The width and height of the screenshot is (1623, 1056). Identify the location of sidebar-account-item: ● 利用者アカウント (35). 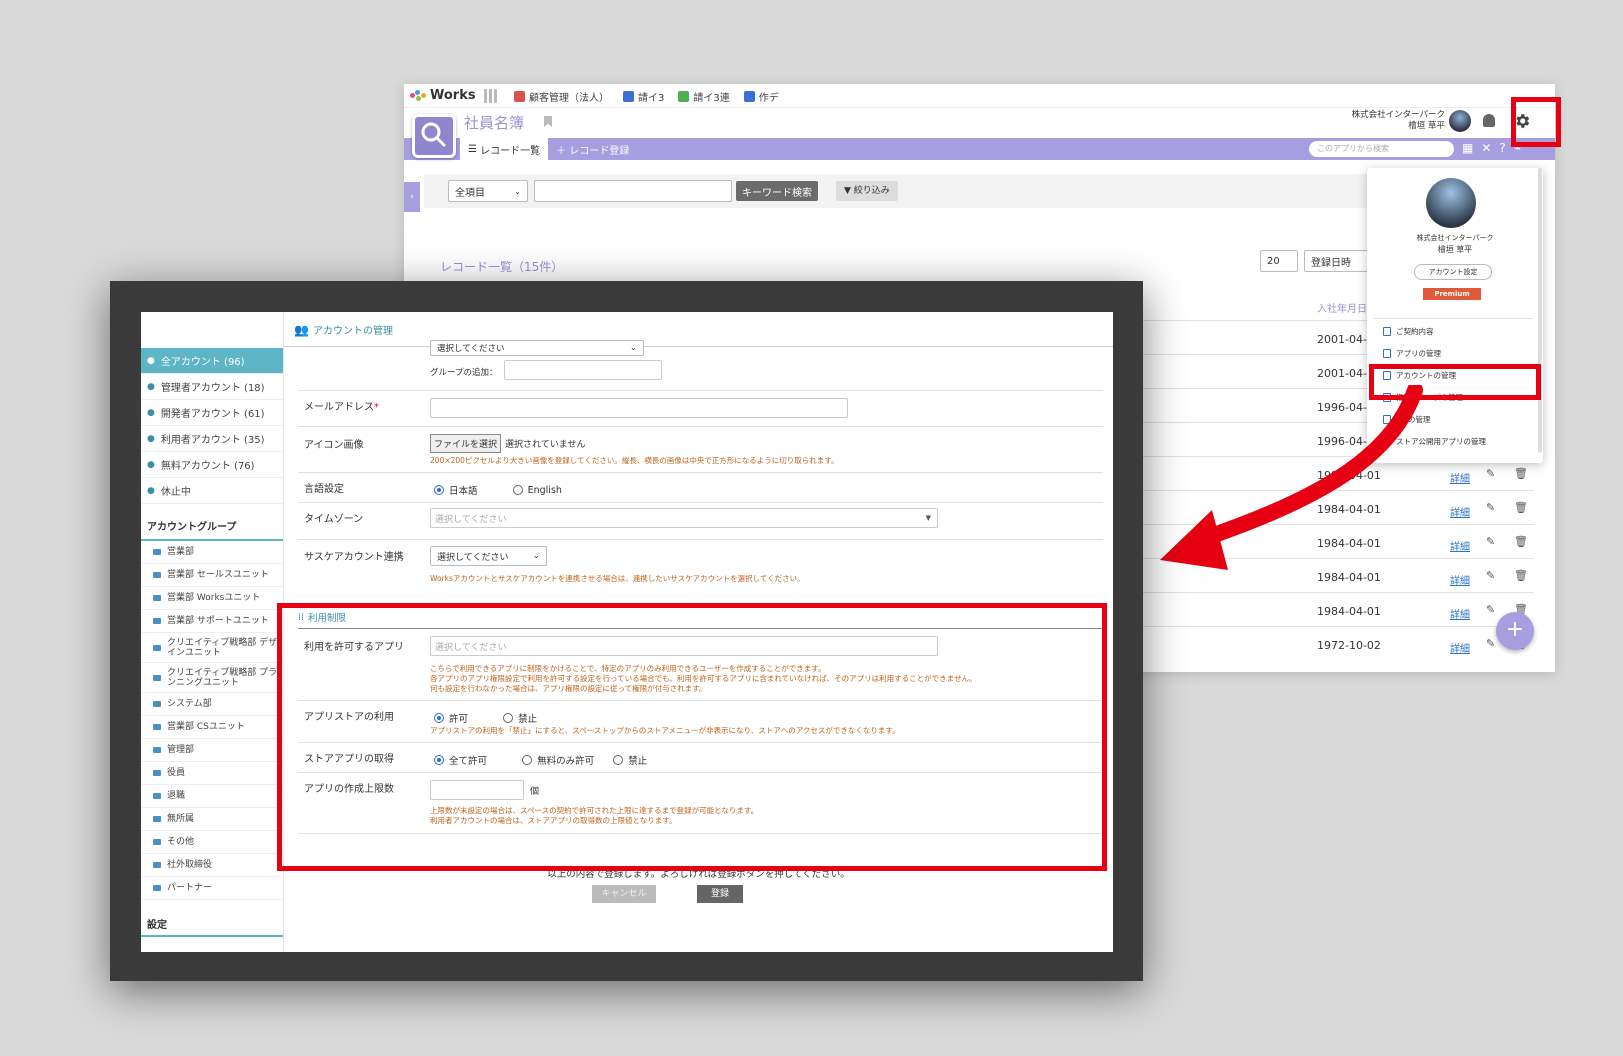
(212, 439).